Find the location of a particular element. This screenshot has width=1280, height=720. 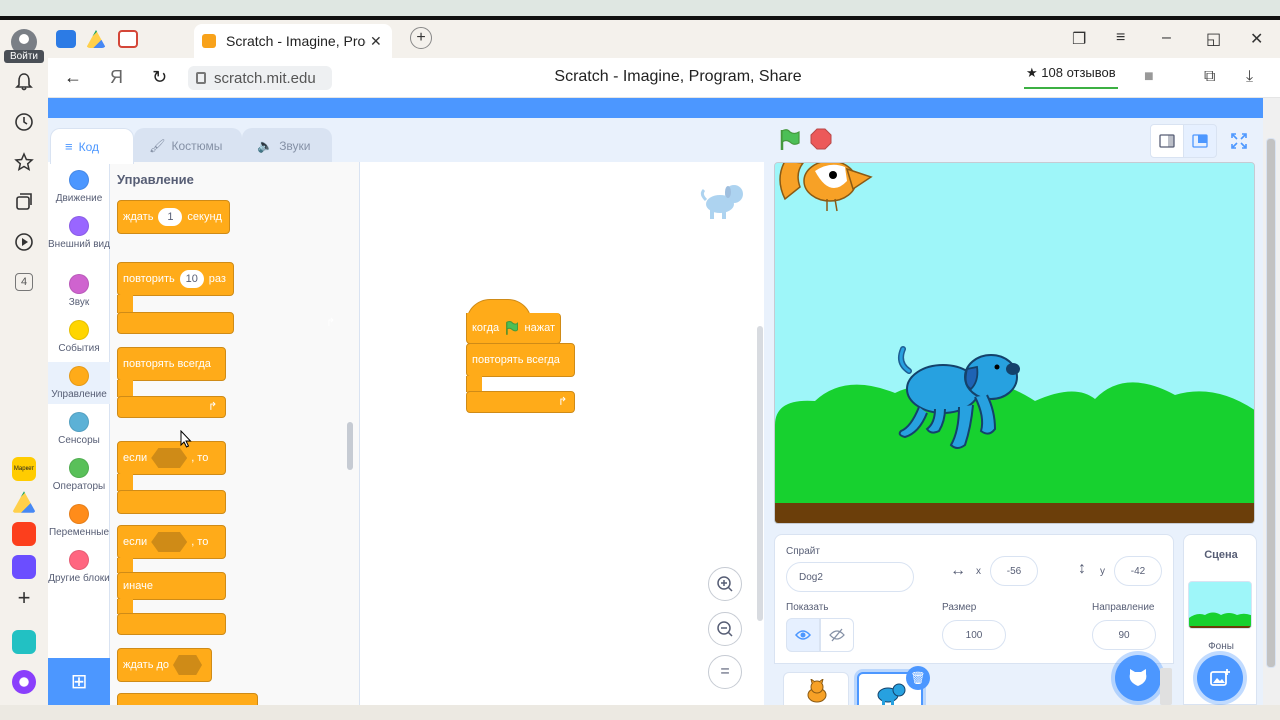

category-operators-dot is located at coordinates (79, 468).